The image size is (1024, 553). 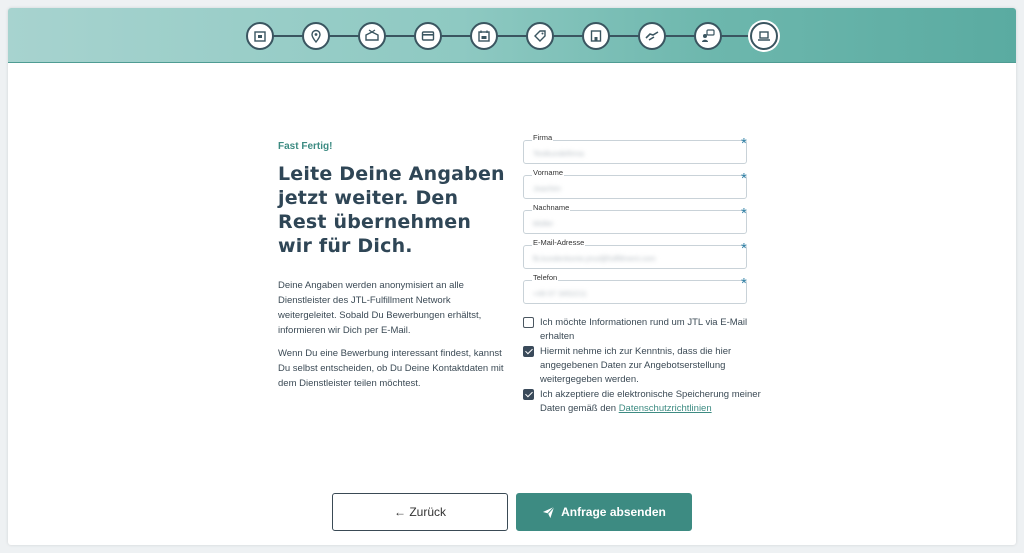 What do you see at coordinates (549, 512) in the screenshot?
I see `send-icon` at bounding box center [549, 512].